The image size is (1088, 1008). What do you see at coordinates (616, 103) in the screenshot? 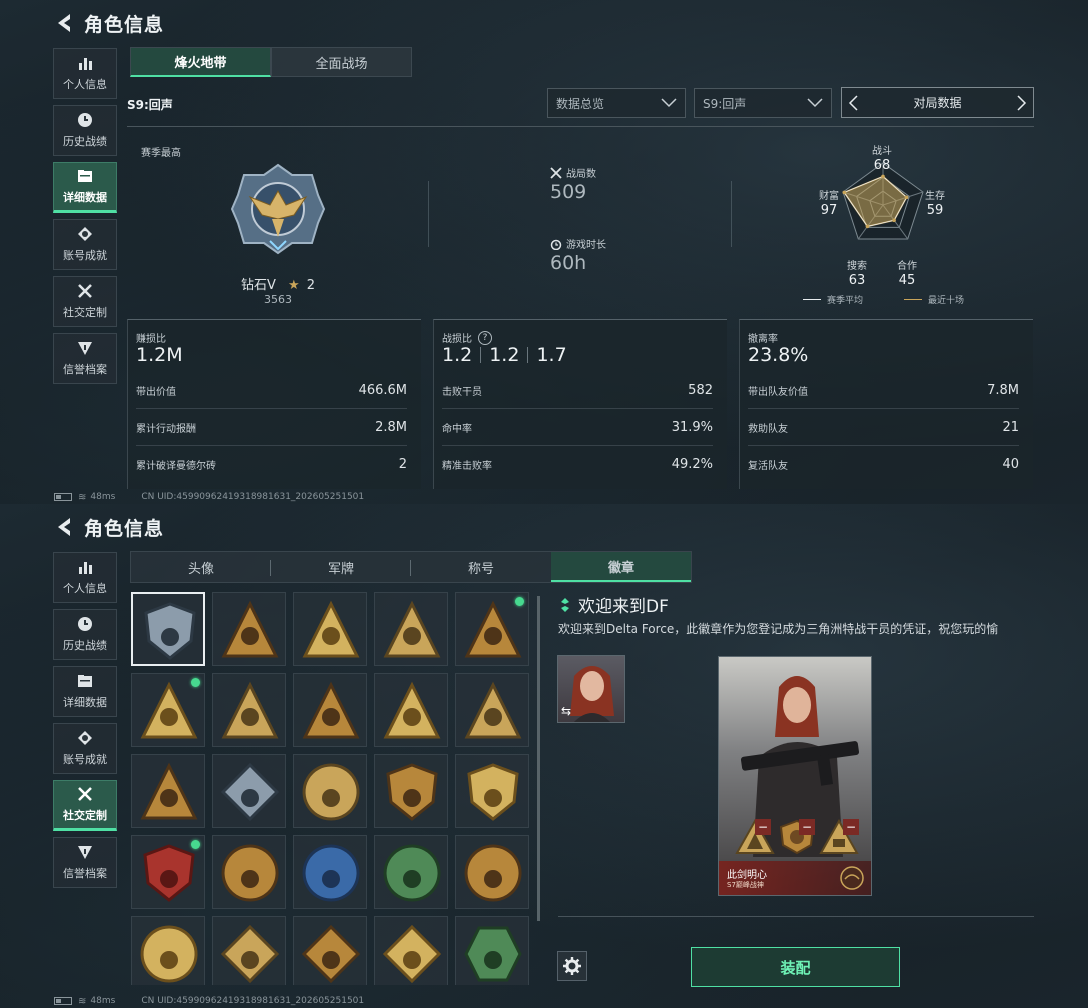
I see `overview-dropdown: 数据总览` at bounding box center [616, 103].